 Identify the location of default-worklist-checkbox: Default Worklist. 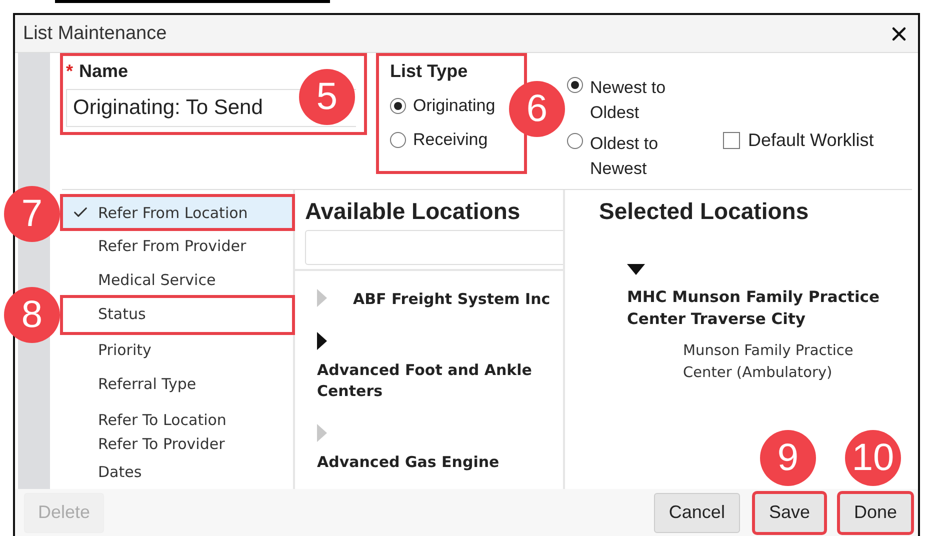
(798, 140).